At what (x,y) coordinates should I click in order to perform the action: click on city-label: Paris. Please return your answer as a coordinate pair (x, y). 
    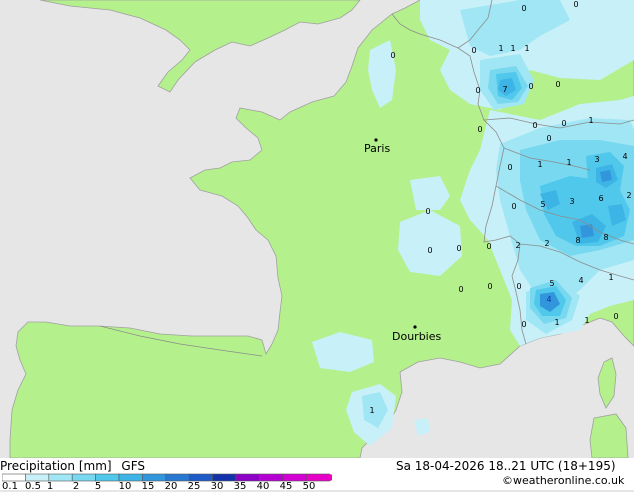
    Looking at the image, I should click on (377, 148).